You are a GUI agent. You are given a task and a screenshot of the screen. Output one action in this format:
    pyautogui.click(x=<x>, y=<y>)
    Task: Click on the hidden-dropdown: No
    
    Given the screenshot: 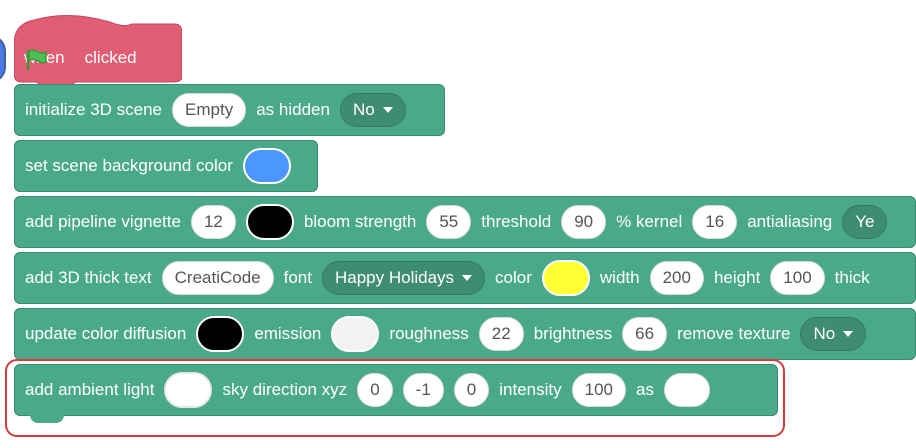 What is the action you would take?
    pyautogui.click(x=372, y=110)
    